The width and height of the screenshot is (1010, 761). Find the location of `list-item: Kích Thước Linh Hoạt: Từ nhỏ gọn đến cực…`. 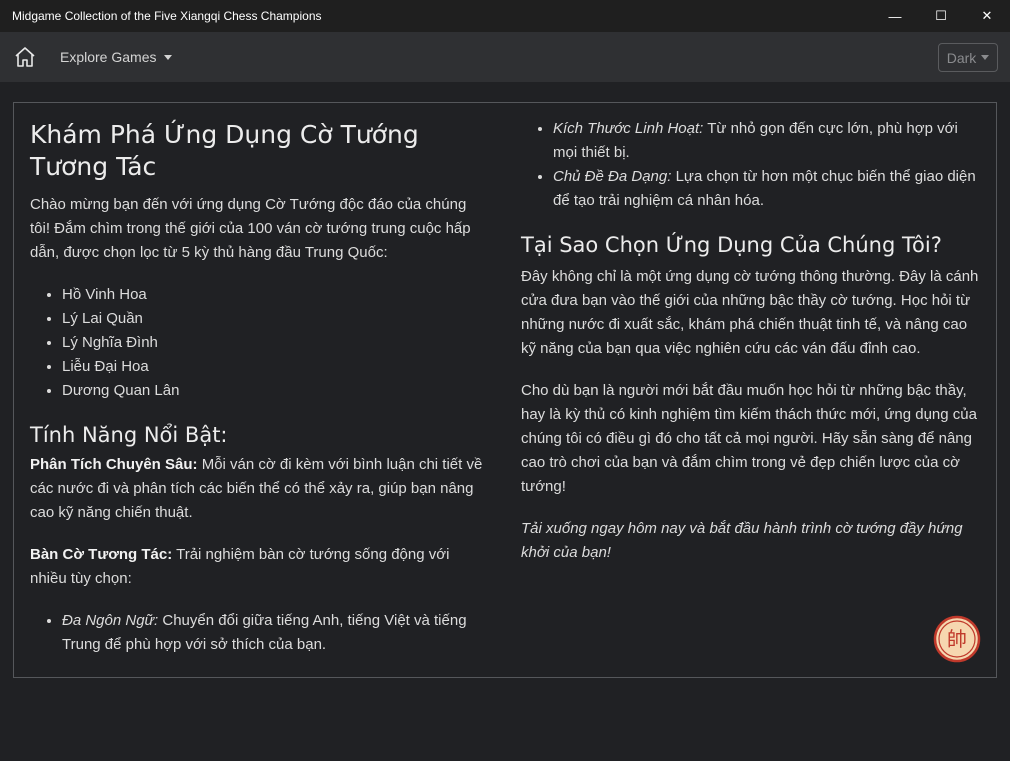

list-item: Kích Thước Linh Hoạt: Từ nhỏ gọn đến cực… is located at coordinates (767, 141).